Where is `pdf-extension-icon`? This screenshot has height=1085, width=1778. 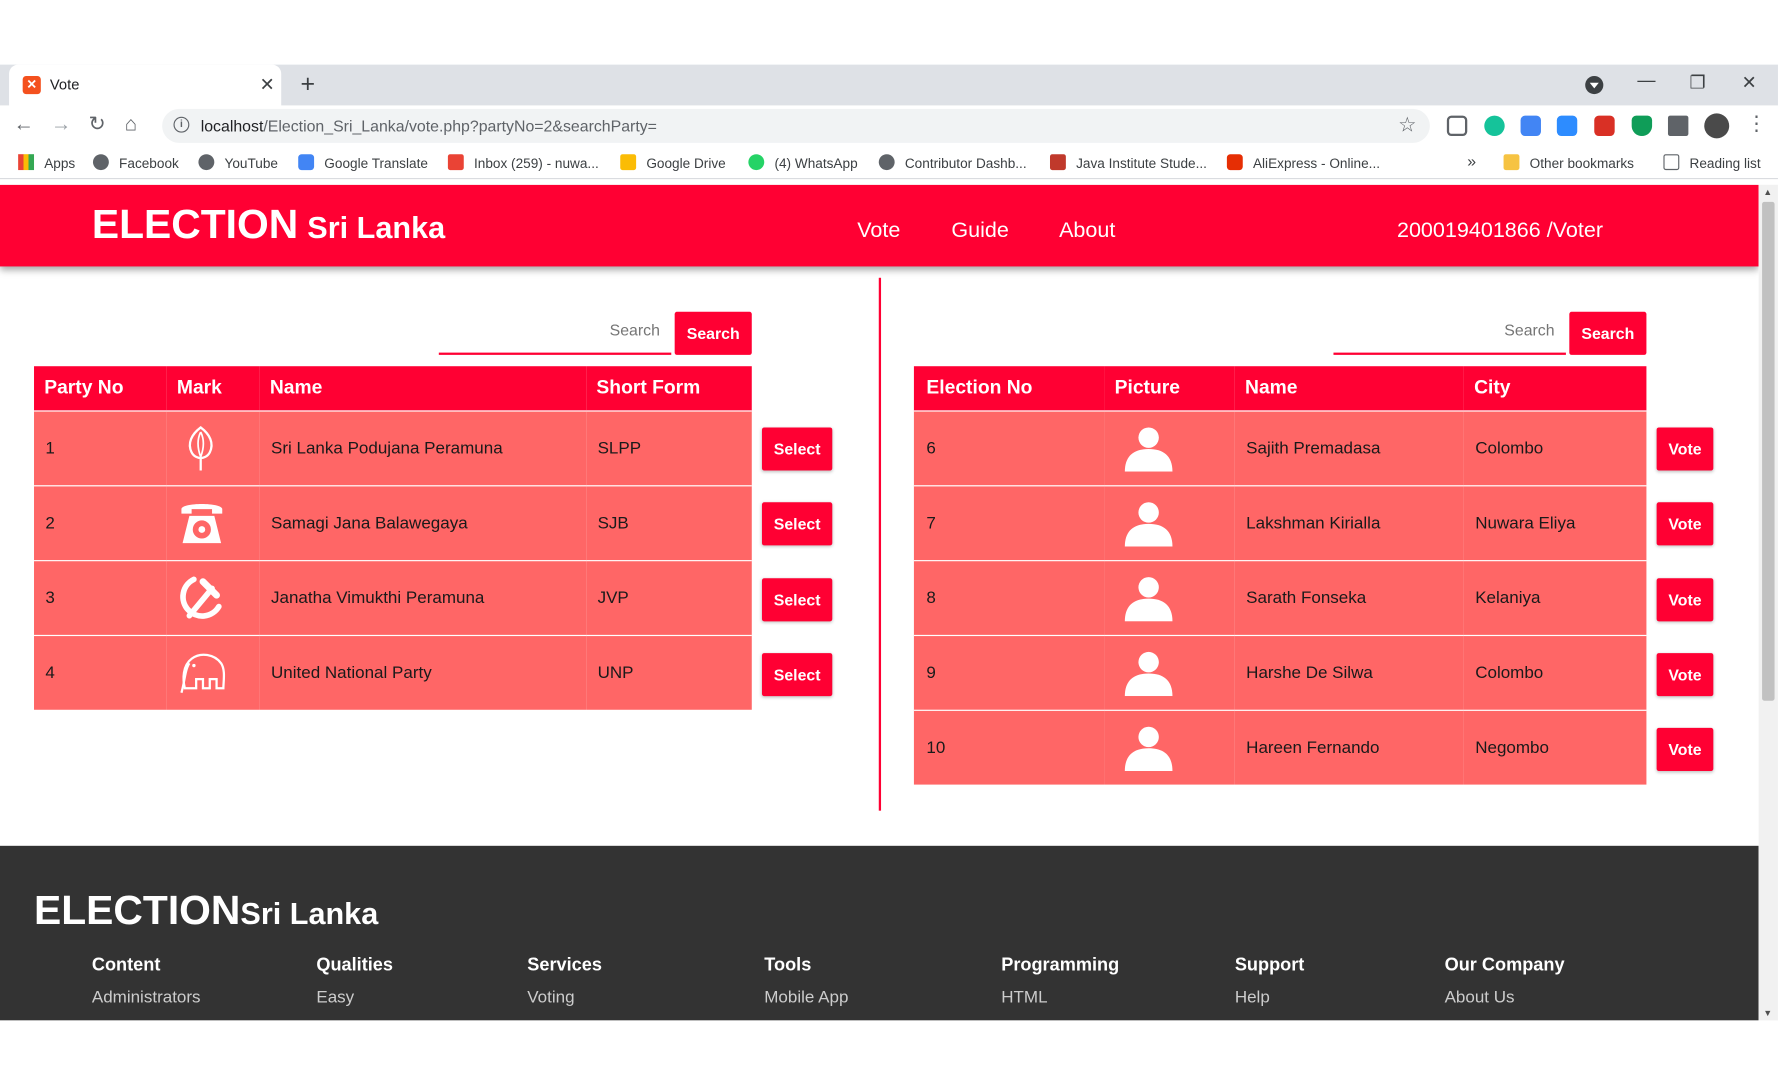 pdf-extension-icon is located at coordinates (1604, 126).